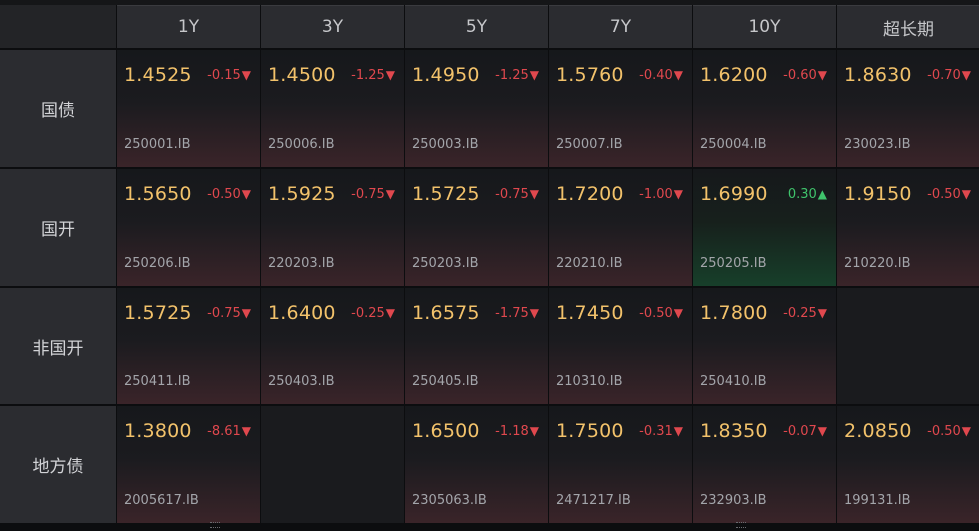 The height and width of the screenshot is (531, 979). I want to click on bond-code: 210220.IB, so click(877, 263).